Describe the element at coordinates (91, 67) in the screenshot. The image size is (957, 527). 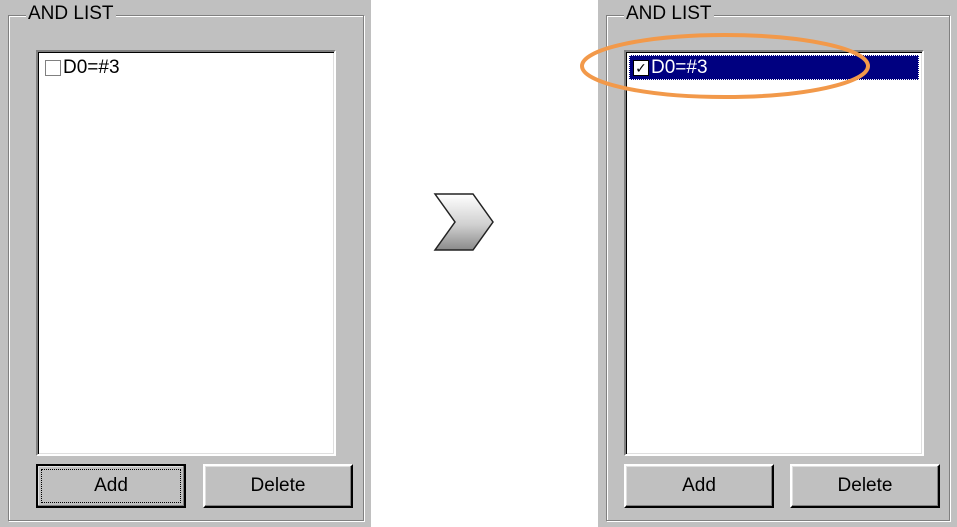
I see `list-item-label: D0=#3` at that location.